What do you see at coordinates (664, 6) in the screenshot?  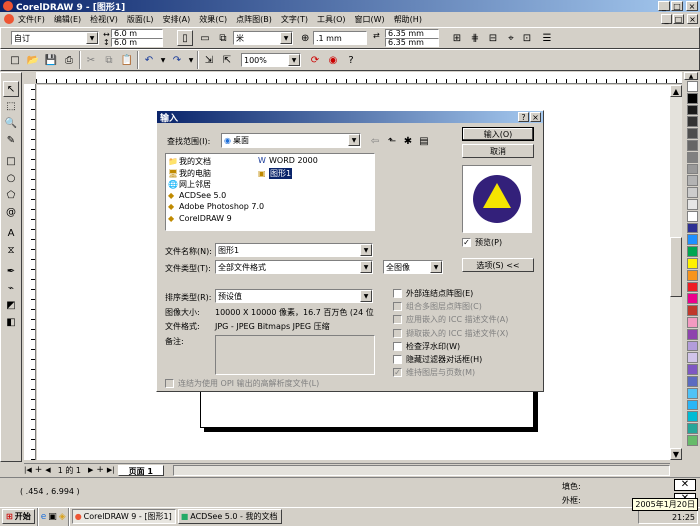 I see `minimize-button: _` at bounding box center [664, 6].